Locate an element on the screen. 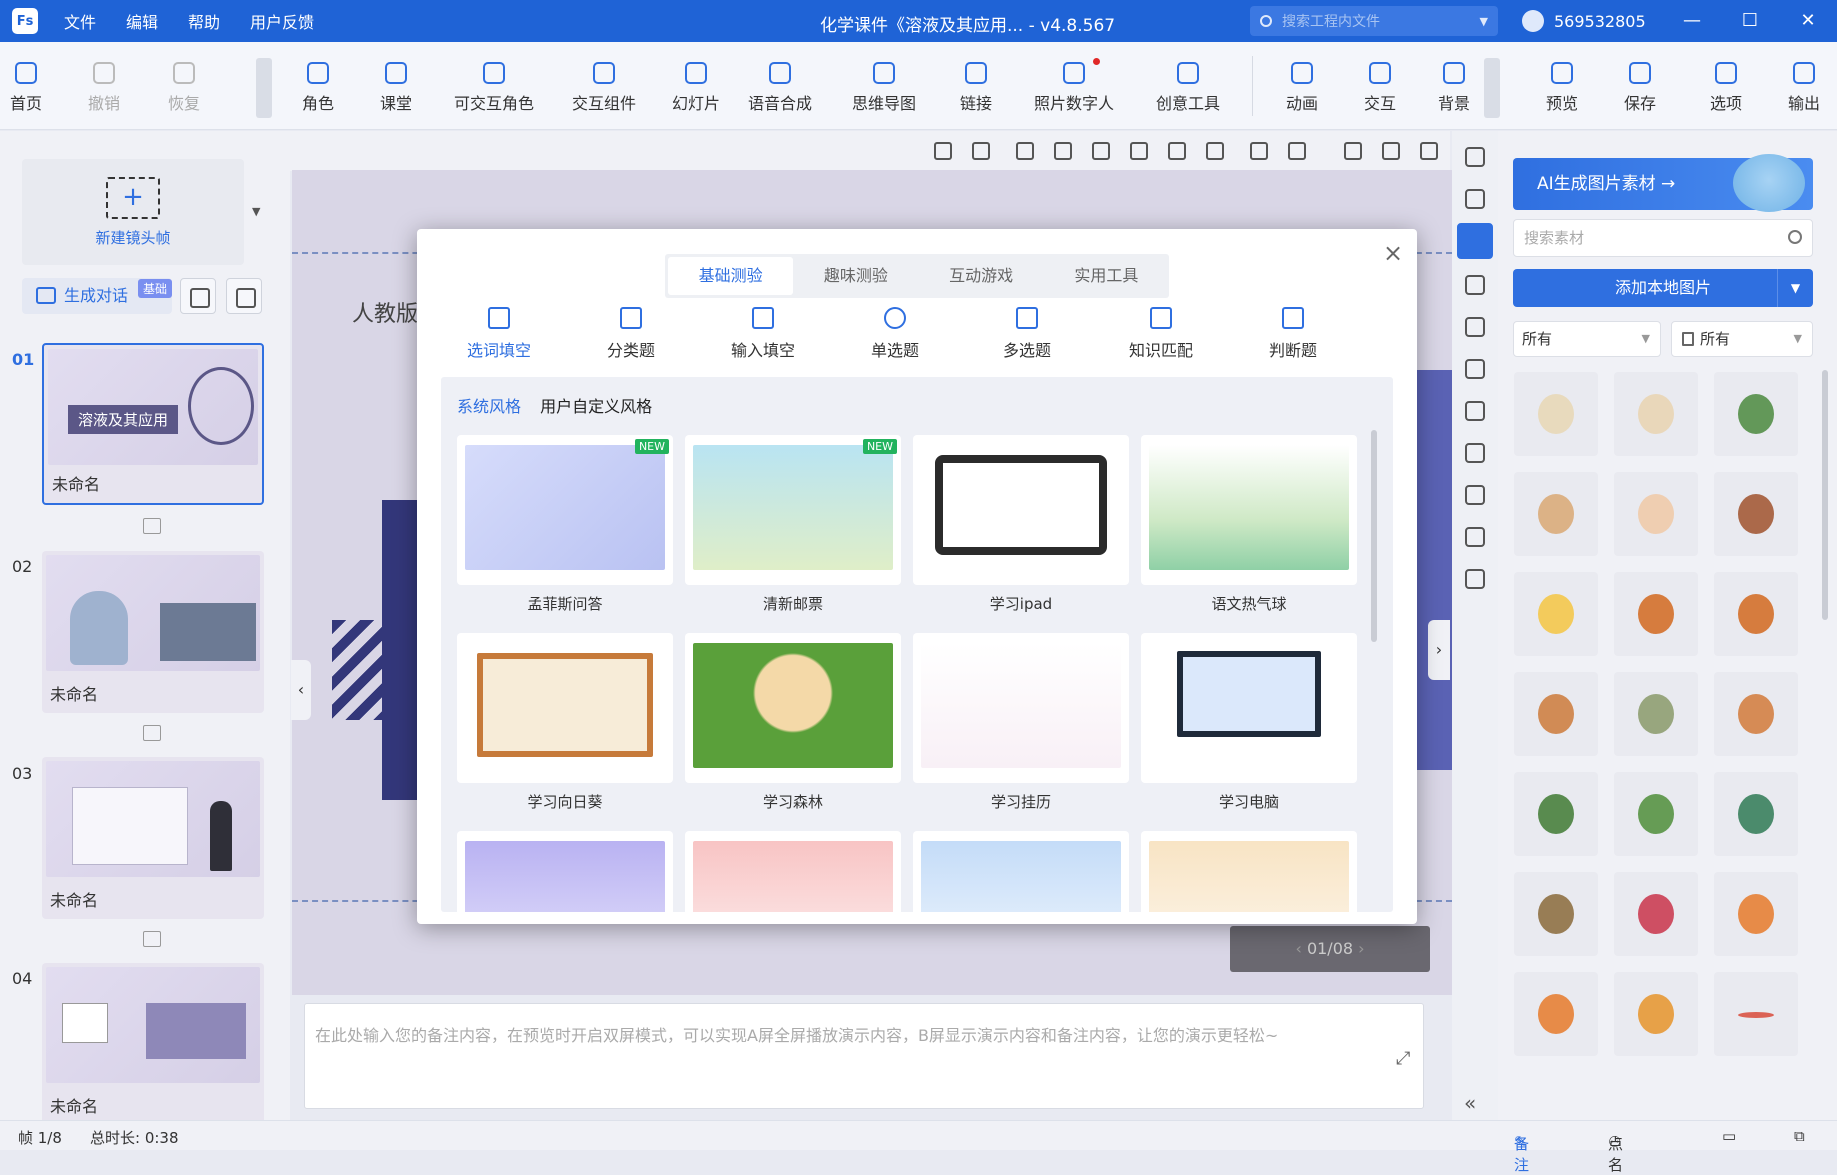  tab-interactive-game: 互动游戏 is located at coordinates (981, 276).